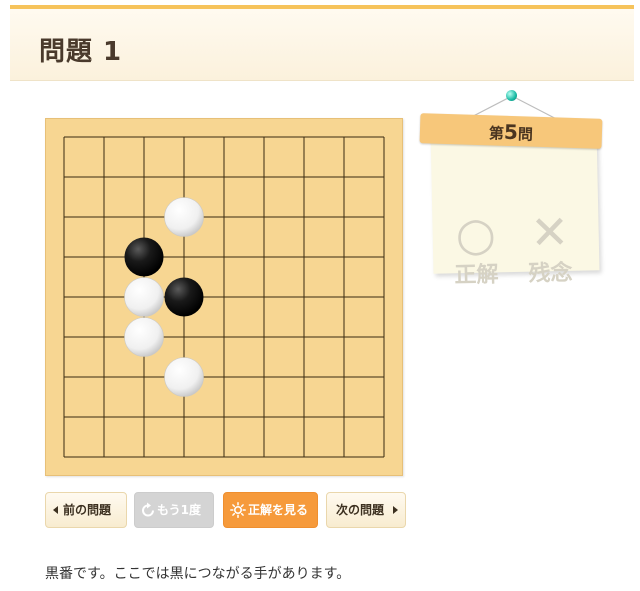 The image size is (640, 591). I want to click on question-number-banner: 第5問, so click(511, 131).